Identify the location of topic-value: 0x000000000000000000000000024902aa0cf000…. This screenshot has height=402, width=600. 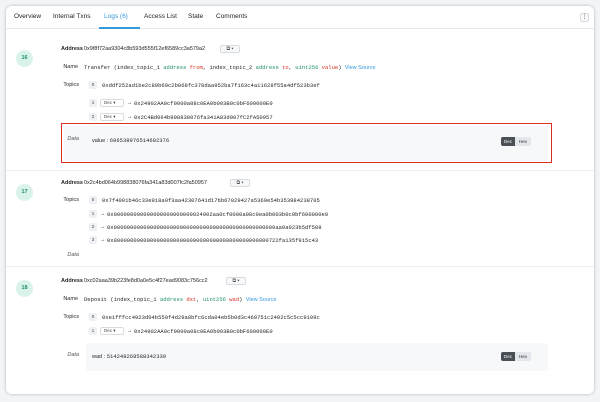
(218, 214).